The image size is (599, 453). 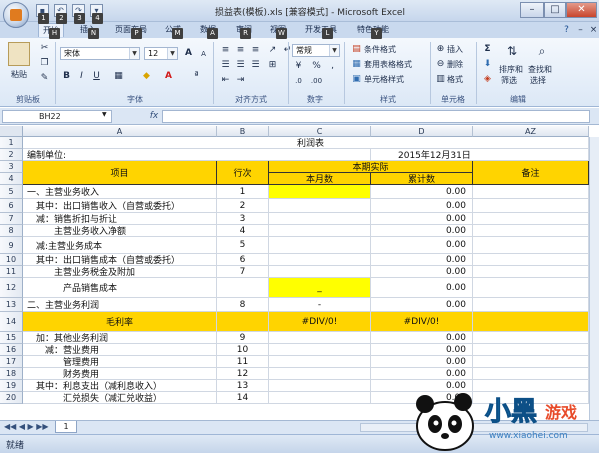 What do you see at coordinates (320, 179) in the screenshot?
I see `header-current-month: 本月数` at bounding box center [320, 179].